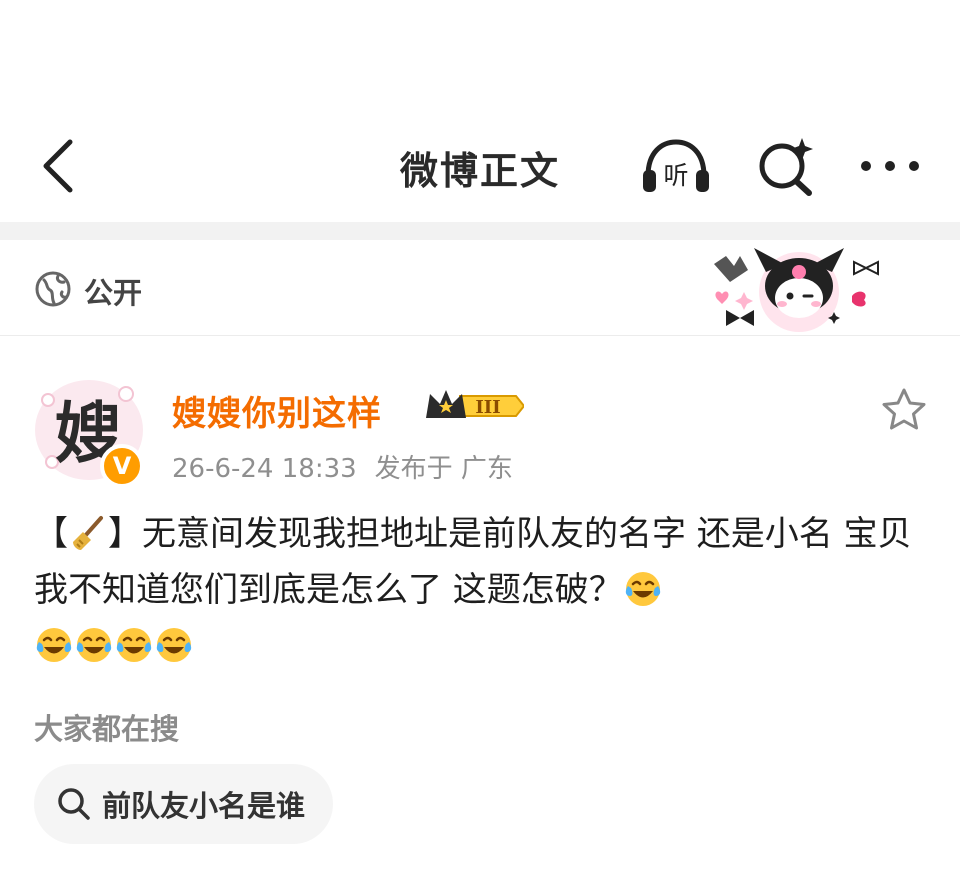  I want to click on headphones-icon: 听, so click(676, 165).